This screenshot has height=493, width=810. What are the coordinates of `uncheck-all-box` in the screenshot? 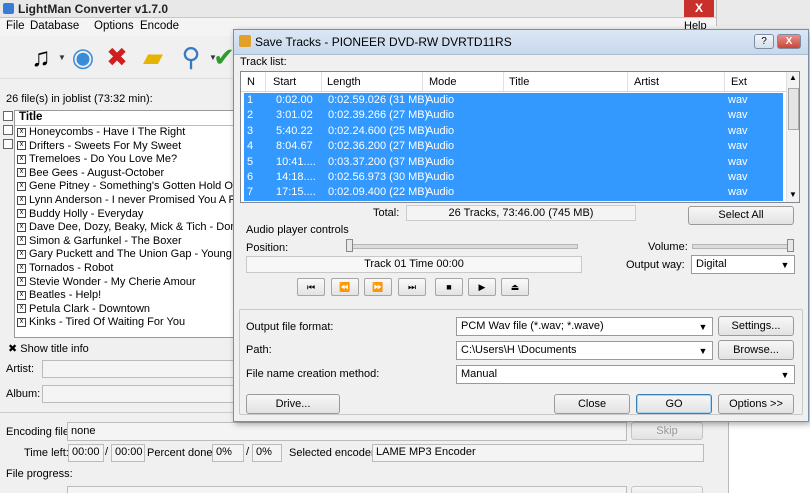 It's located at (8, 130).